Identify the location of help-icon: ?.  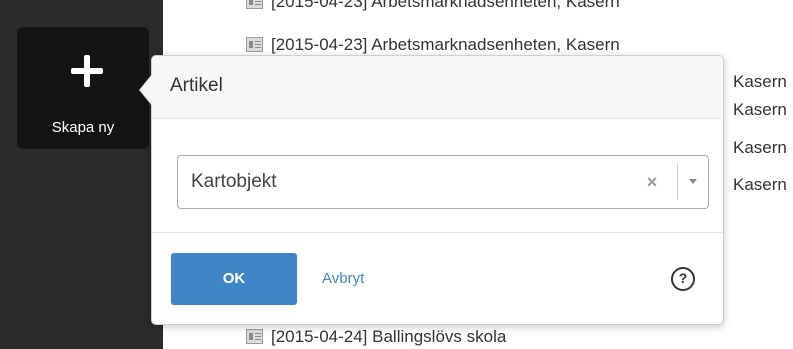
(683, 279).